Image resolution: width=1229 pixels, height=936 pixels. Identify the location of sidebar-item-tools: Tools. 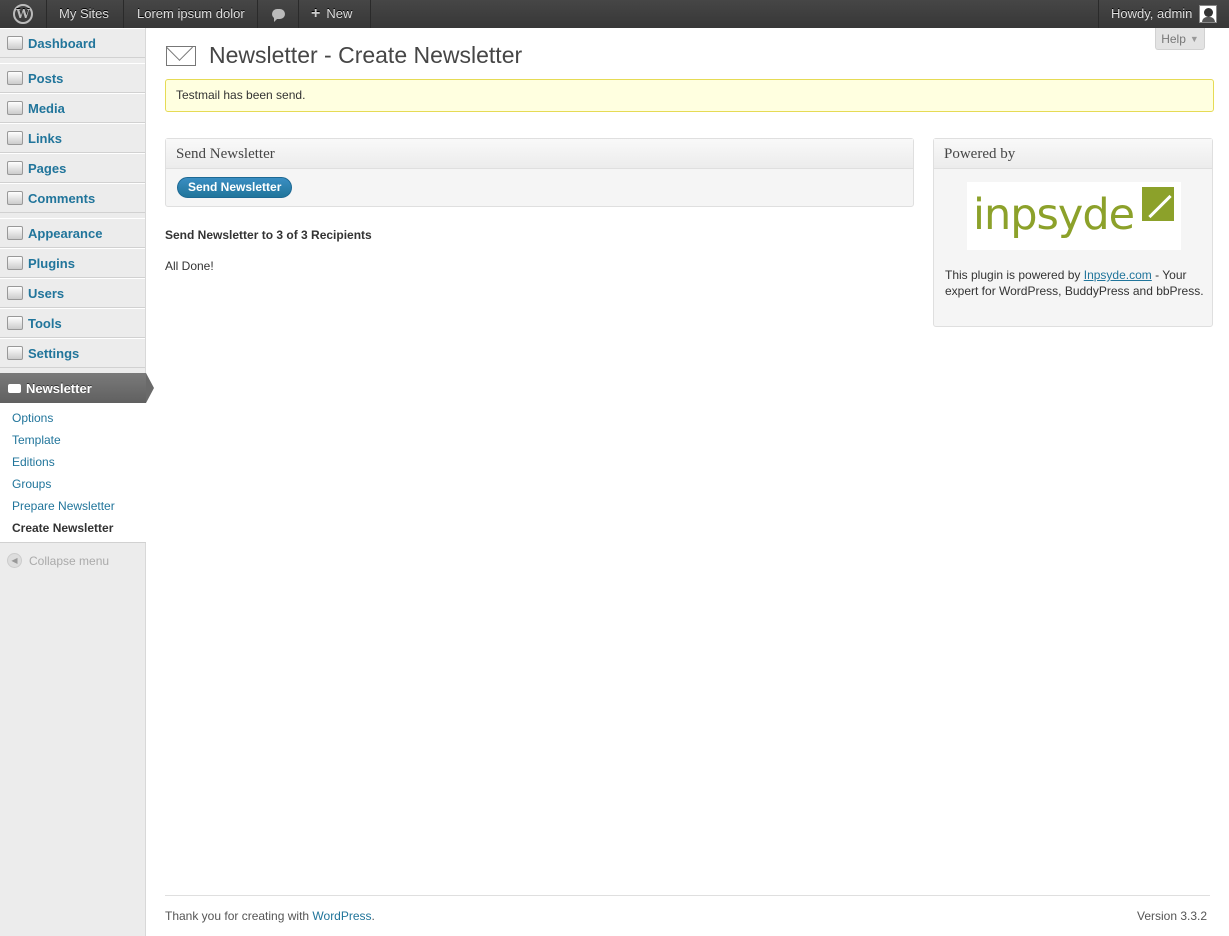
(72, 323).